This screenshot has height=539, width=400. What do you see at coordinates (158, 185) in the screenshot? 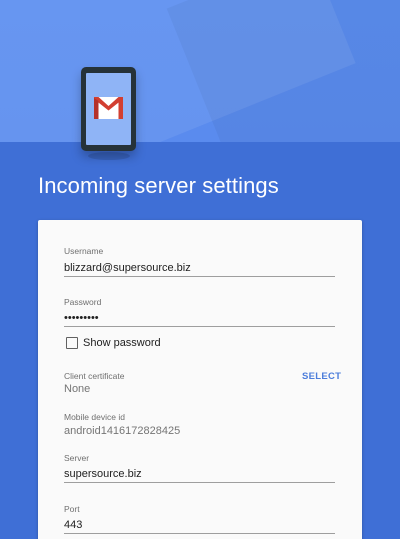
I see `page-title: Incoming server settings` at bounding box center [158, 185].